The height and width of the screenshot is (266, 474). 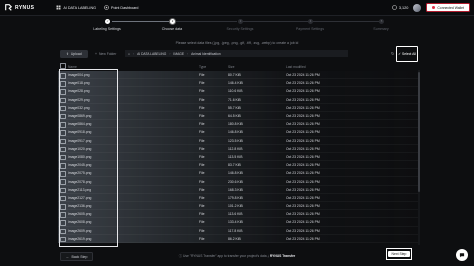 What do you see at coordinates (8, 7) in the screenshot?
I see `logo-icon` at bounding box center [8, 7].